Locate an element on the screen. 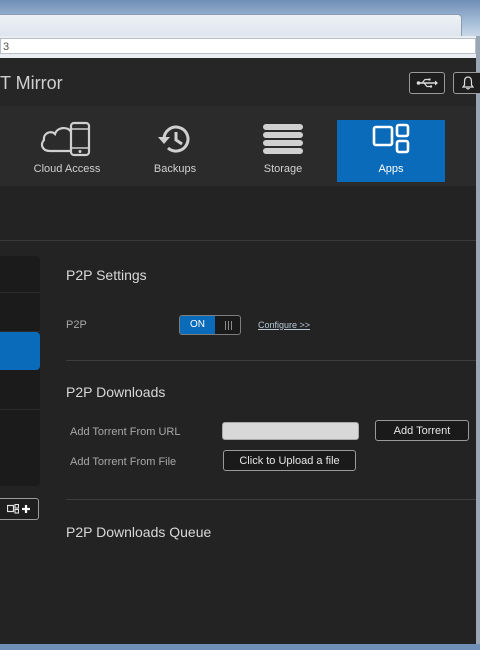 The width and height of the screenshot is (480, 650). window-frame is located at coordinates (478, 343).